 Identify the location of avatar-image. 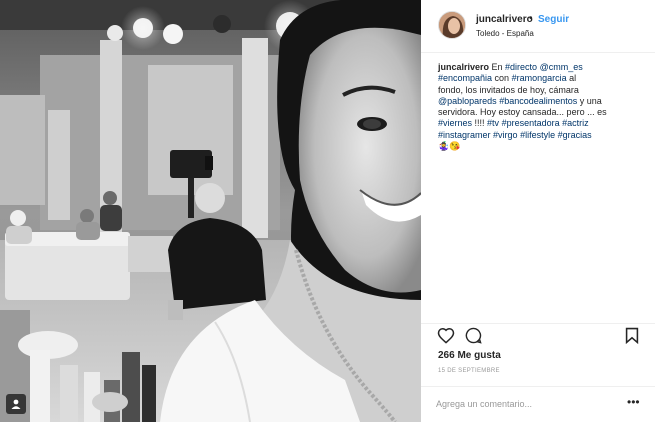
(452, 25).